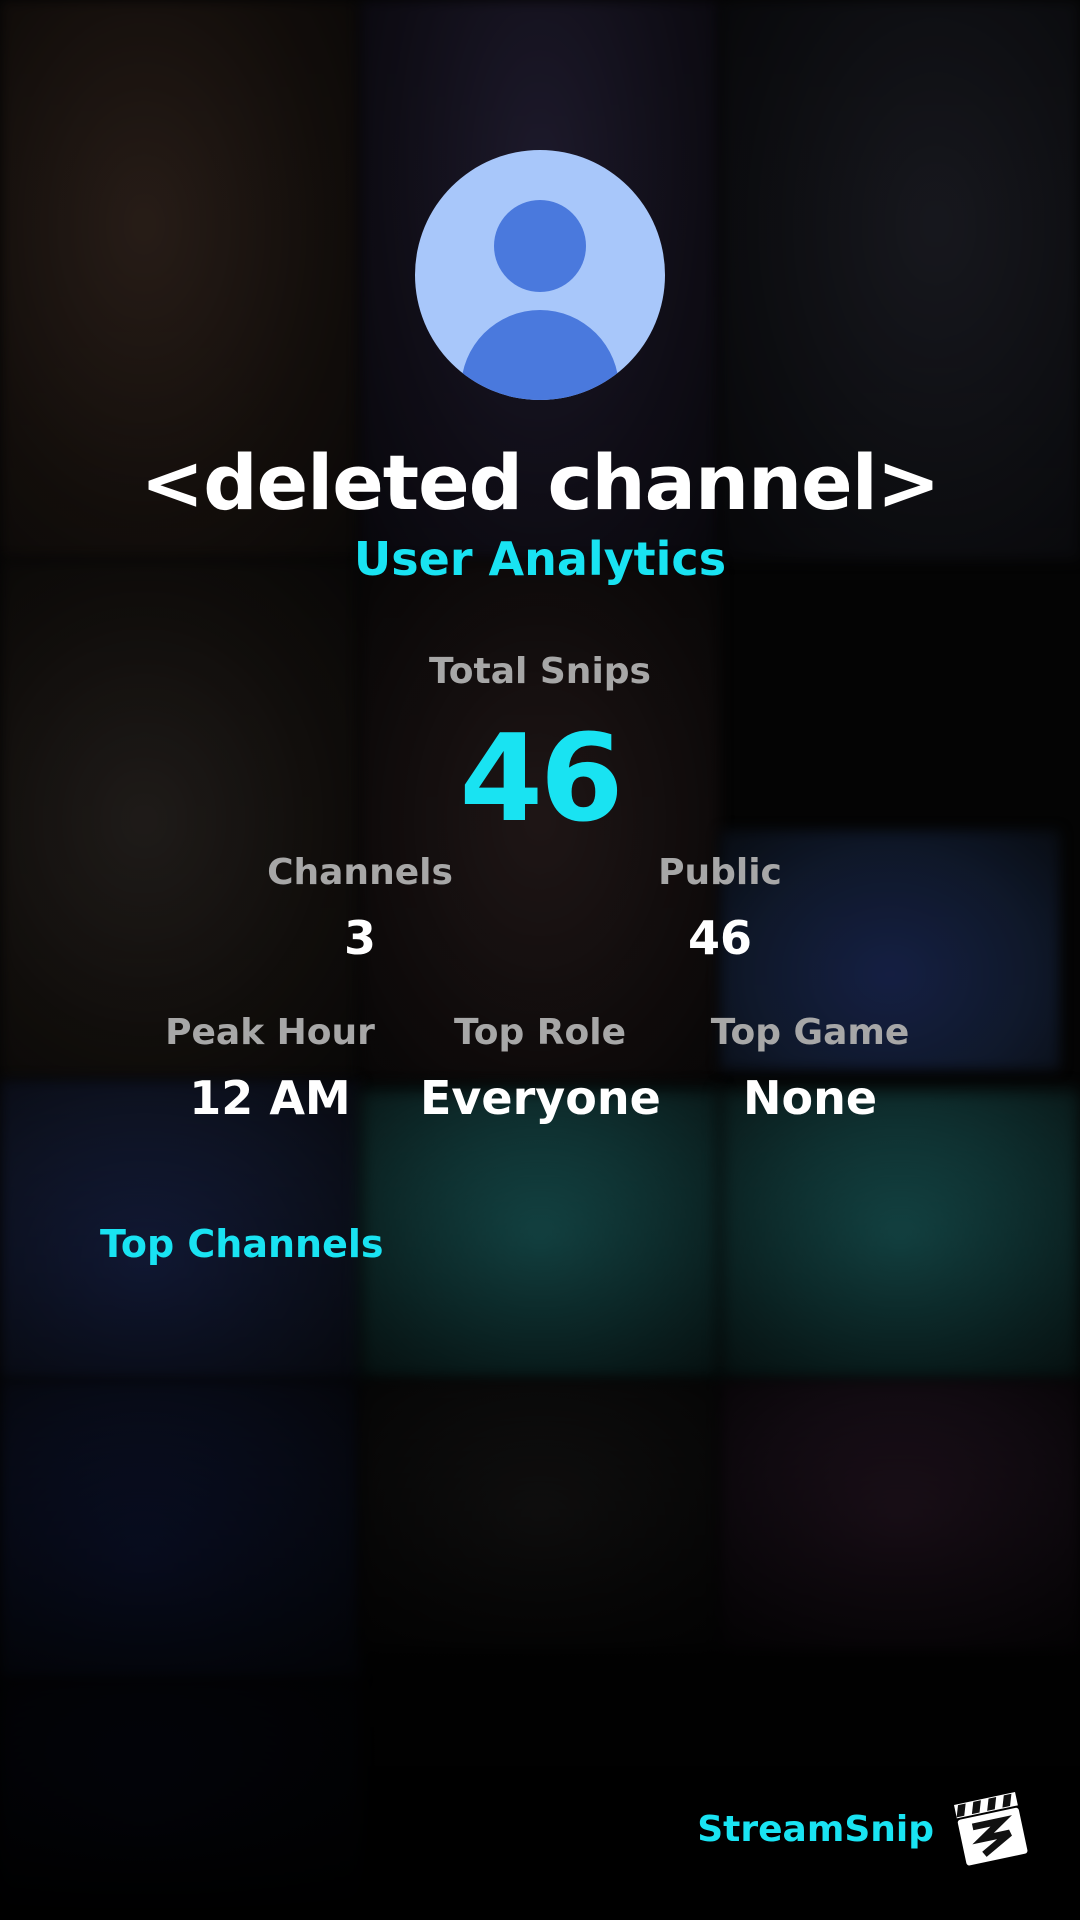 The height and width of the screenshot is (1920, 1080). I want to click on stat-label: Public, so click(720, 872).